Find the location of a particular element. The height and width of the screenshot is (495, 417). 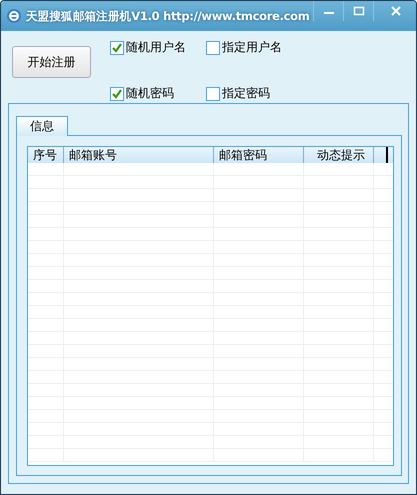

column-header: 邮箱账号 is located at coordinates (139, 155).